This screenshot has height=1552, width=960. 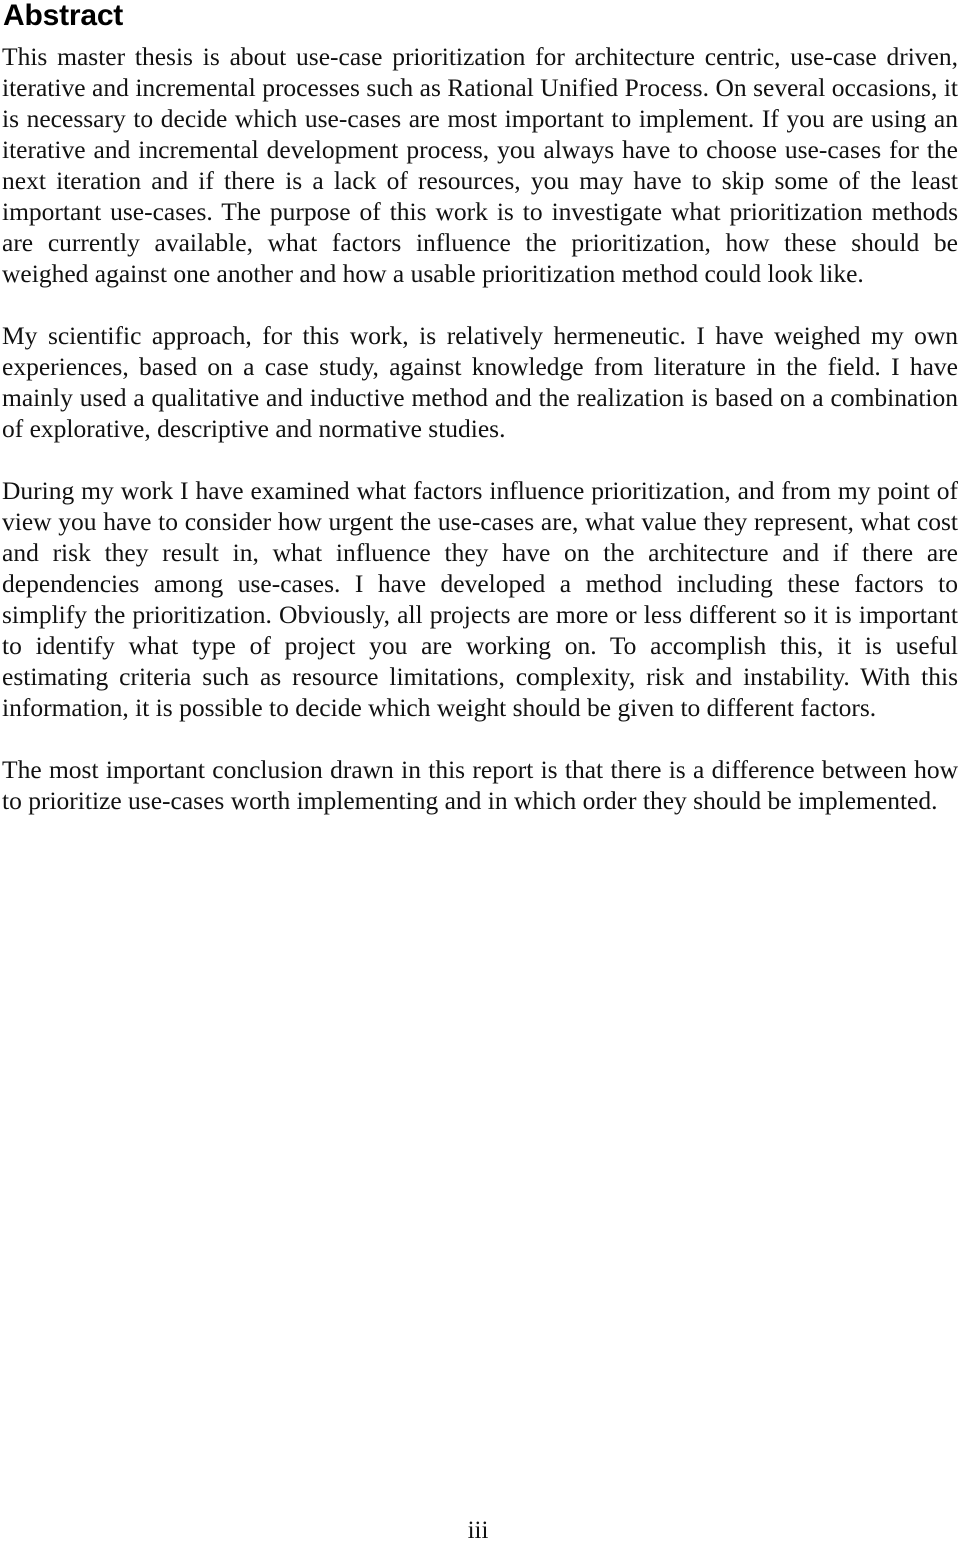 I want to click on page-number: iii, so click(x=478, y=1530).